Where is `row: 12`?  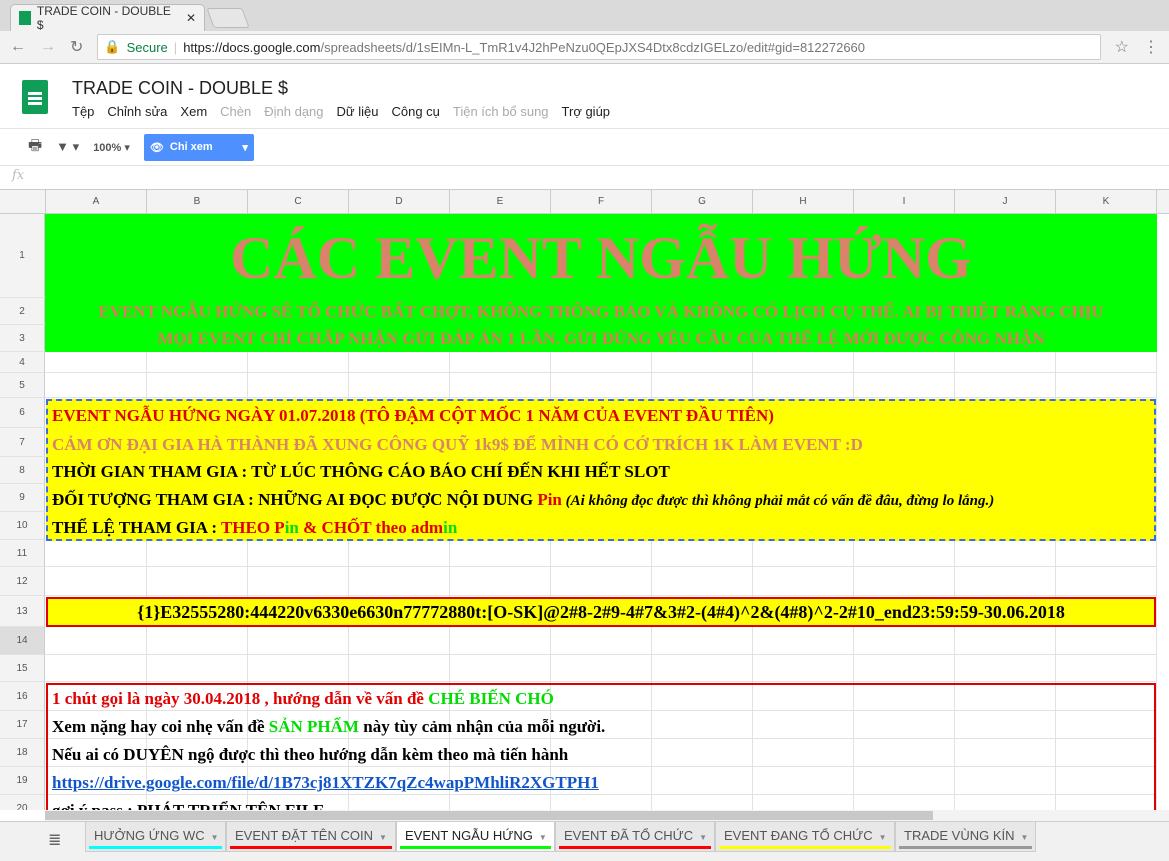 row: 12 is located at coordinates (578, 581).